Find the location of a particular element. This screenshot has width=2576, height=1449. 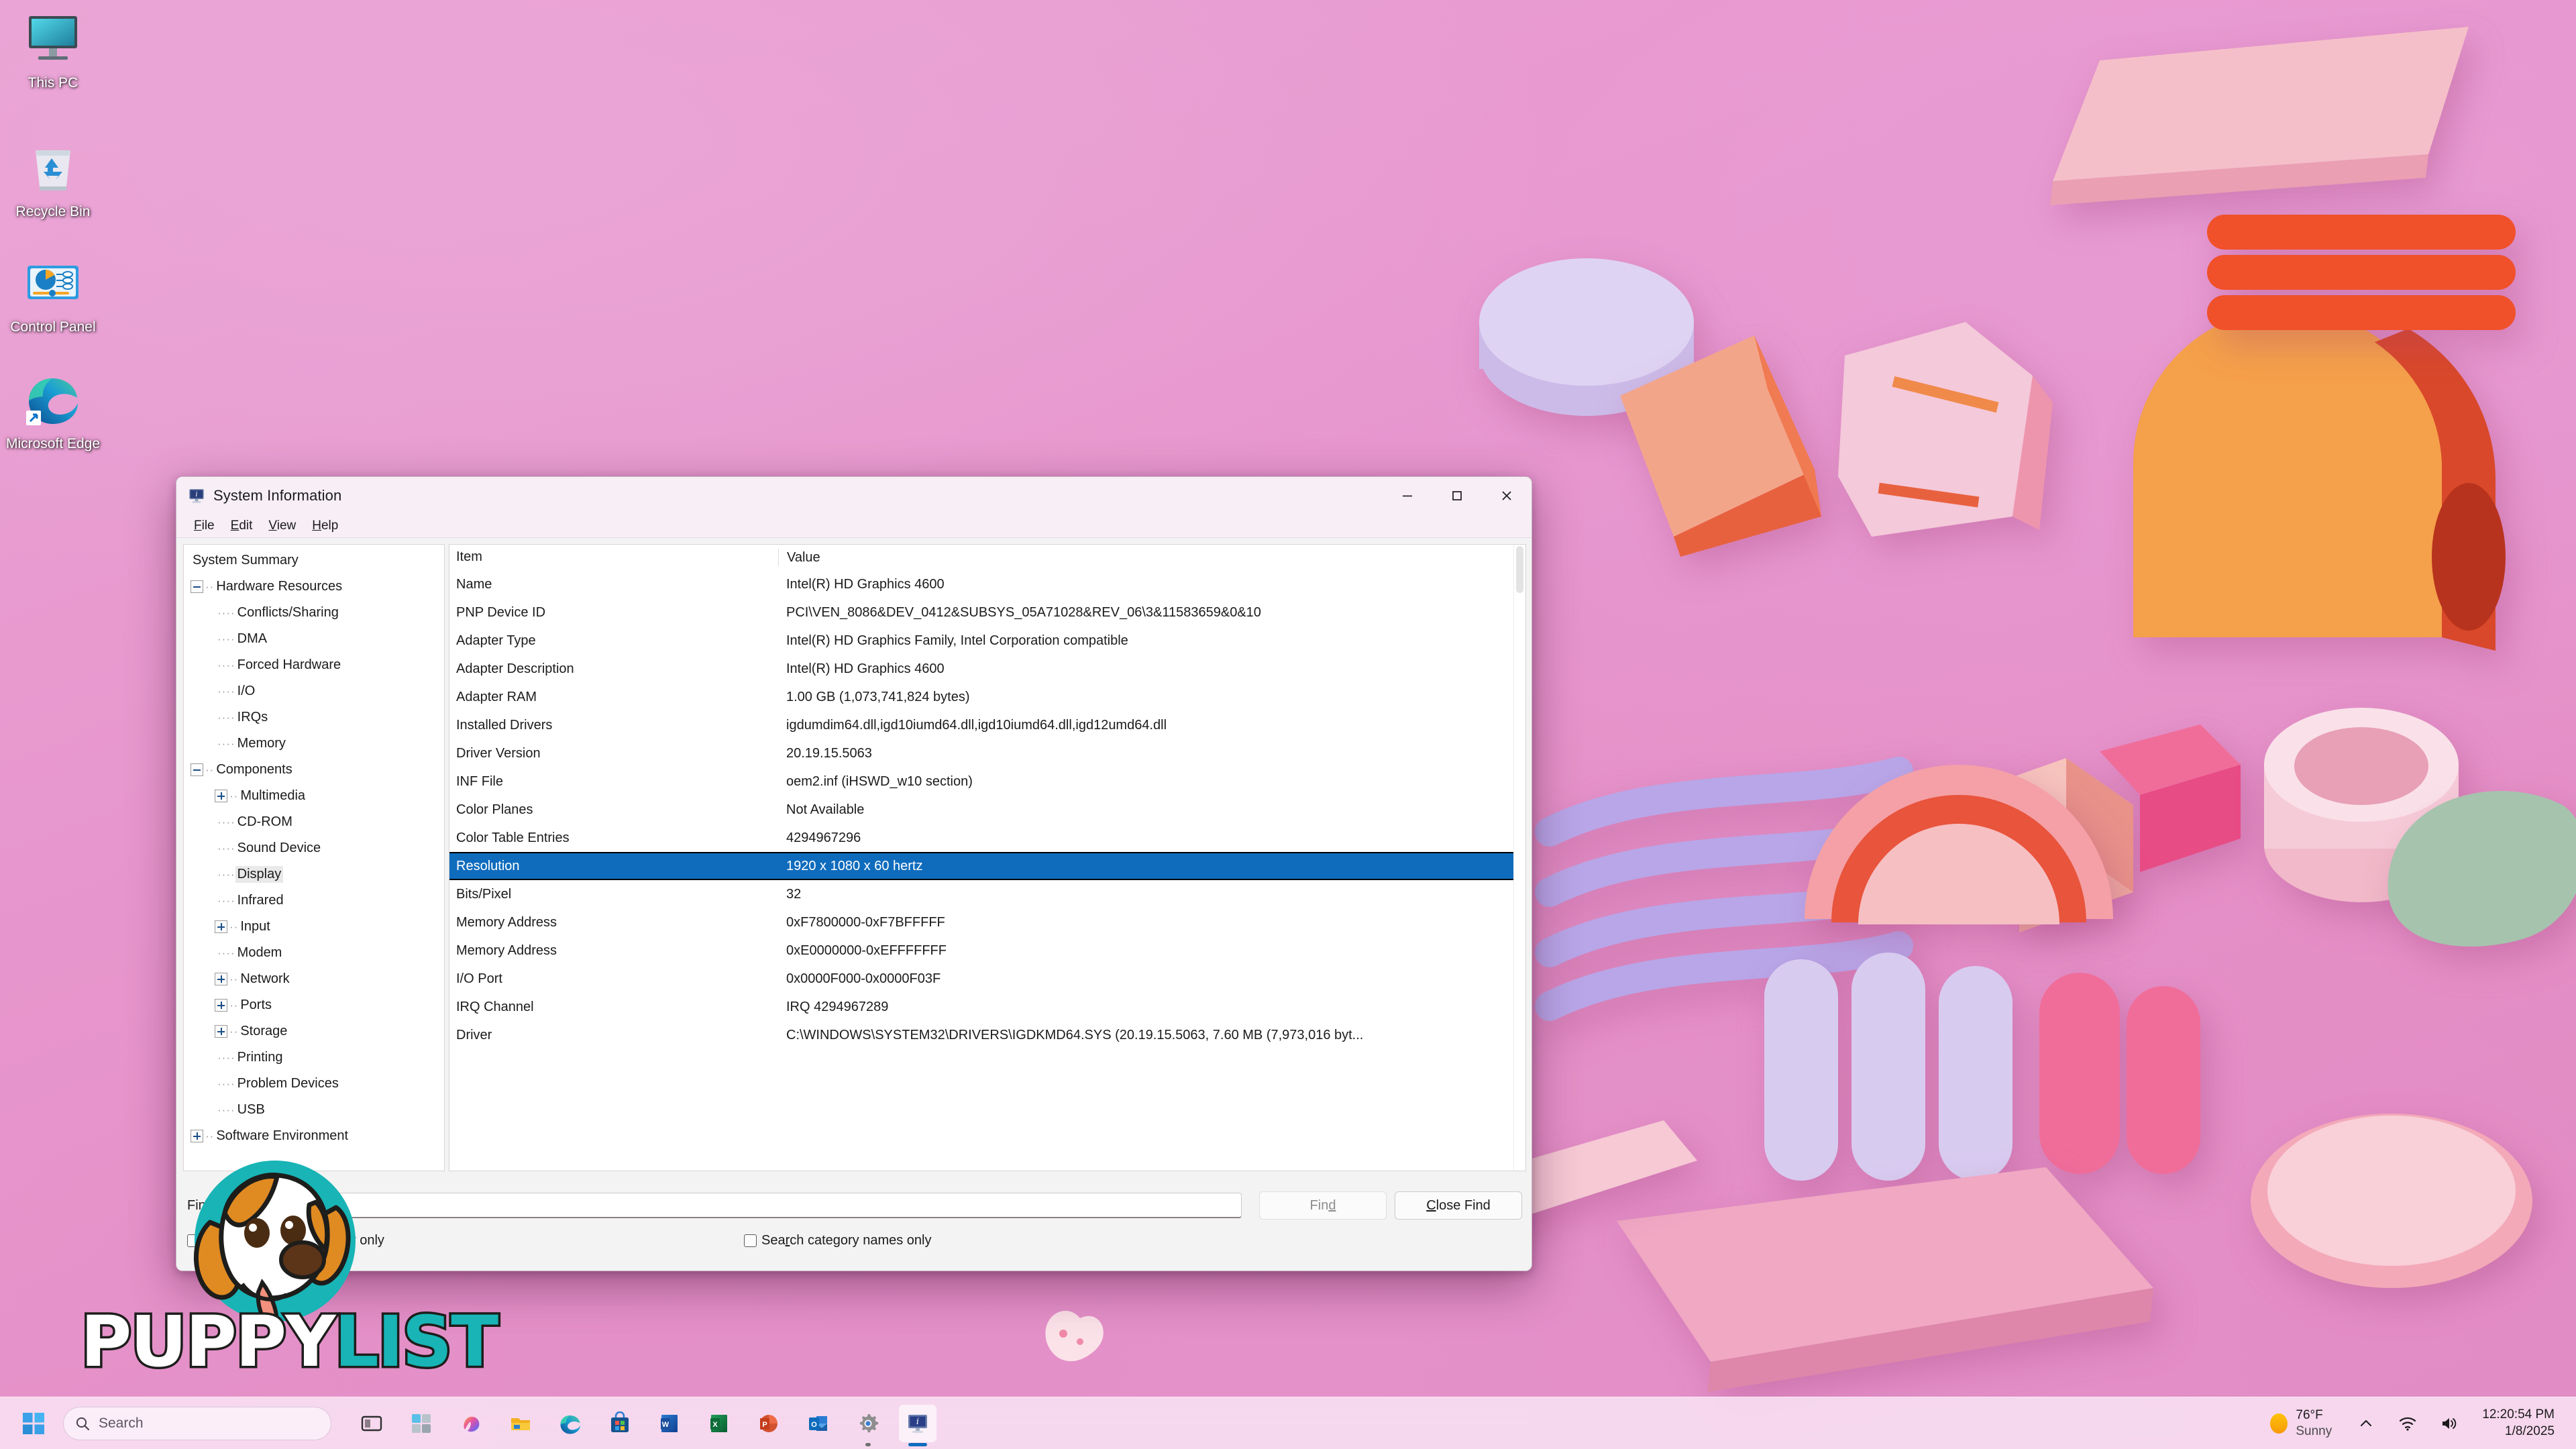

weather-widget: 76°F Sunny is located at coordinates (2301, 1423).